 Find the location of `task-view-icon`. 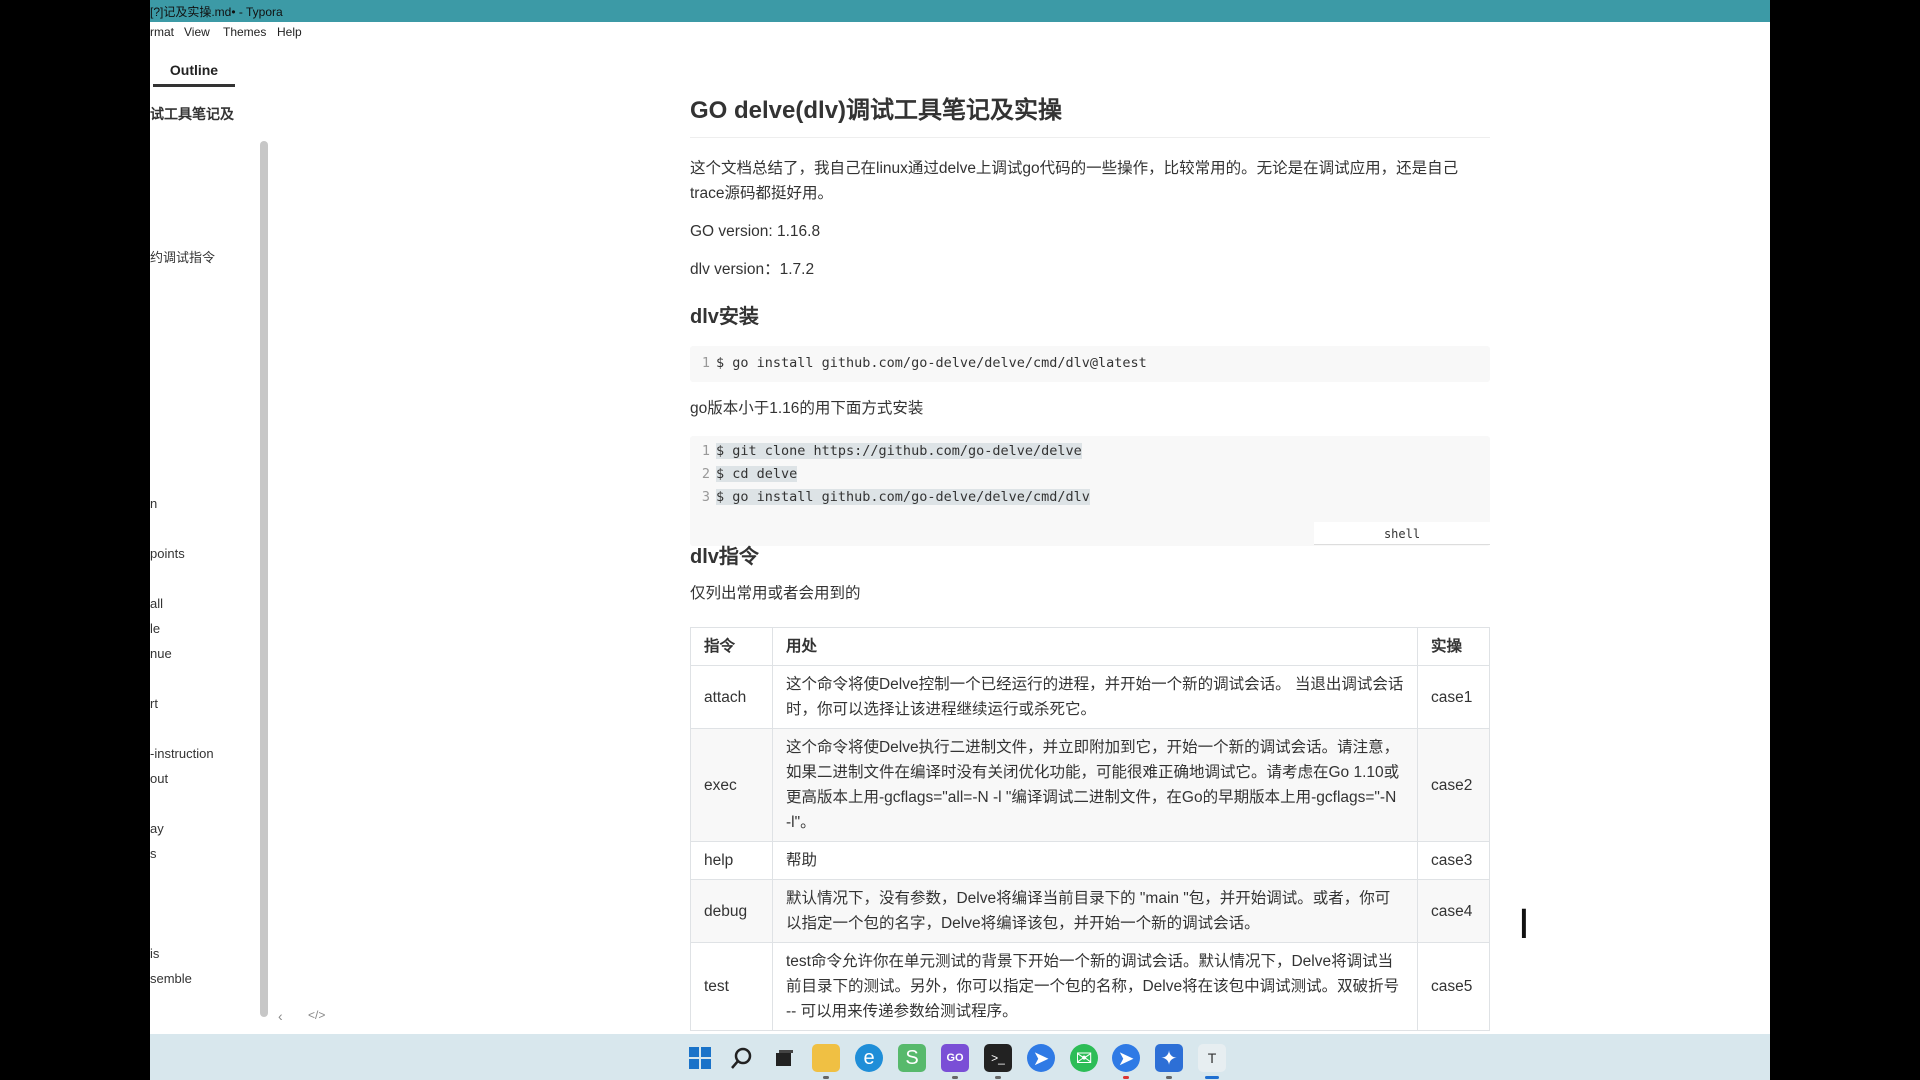

task-view-icon is located at coordinates (784, 1058).